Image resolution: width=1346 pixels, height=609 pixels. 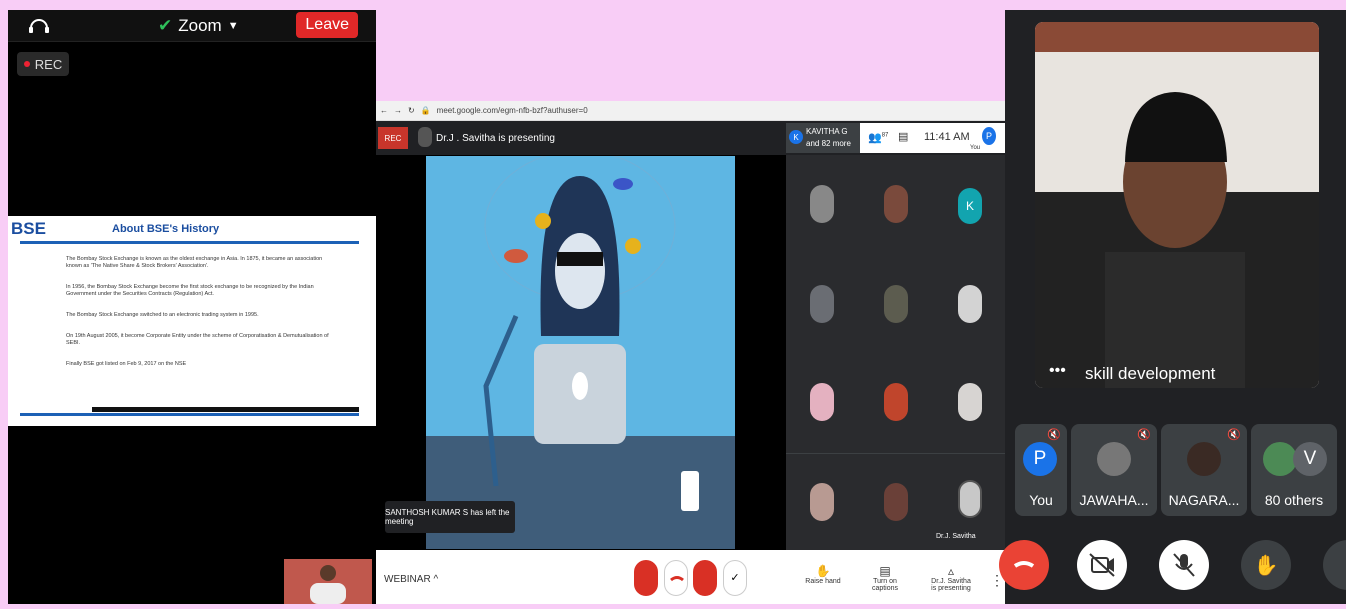 I want to click on more-dots-icon: •••, so click(x=1057, y=371).